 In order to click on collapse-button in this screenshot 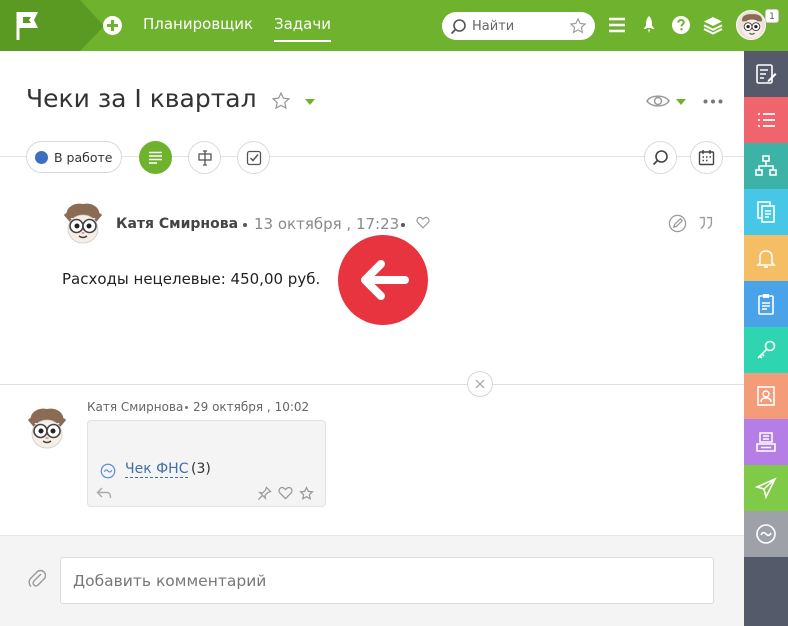, I will do `click(480, 384)`.